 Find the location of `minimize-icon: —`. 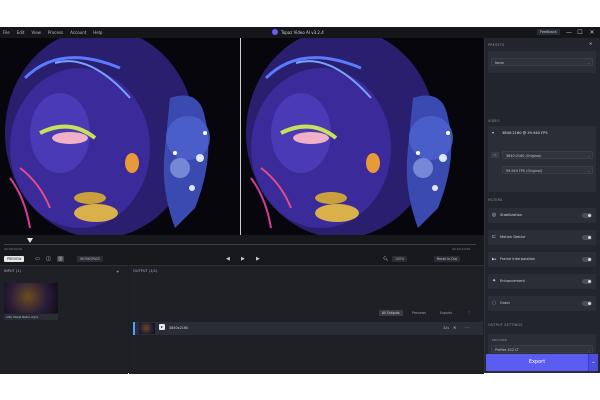

minimize-icon: — is located at coordinates (569, 32).